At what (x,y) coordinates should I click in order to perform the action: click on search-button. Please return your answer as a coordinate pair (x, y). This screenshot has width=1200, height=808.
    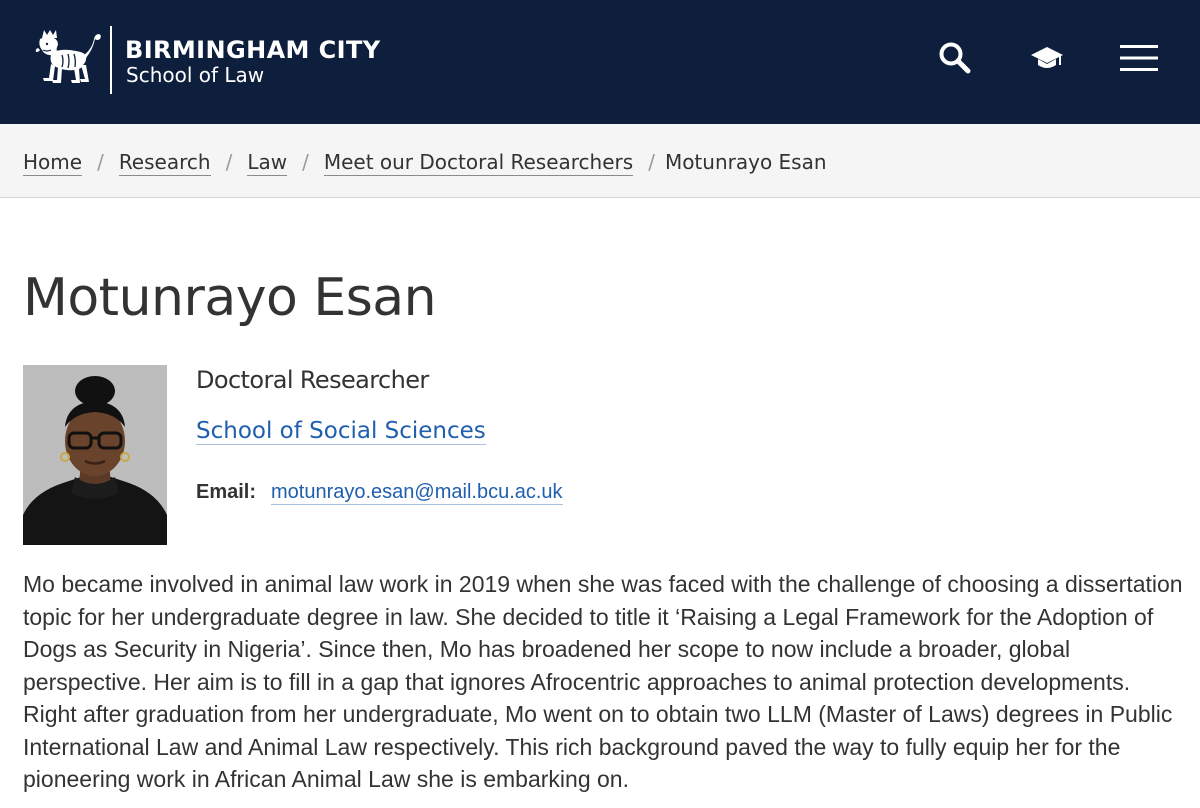
    Looking at the image, I should click on (955, 58).